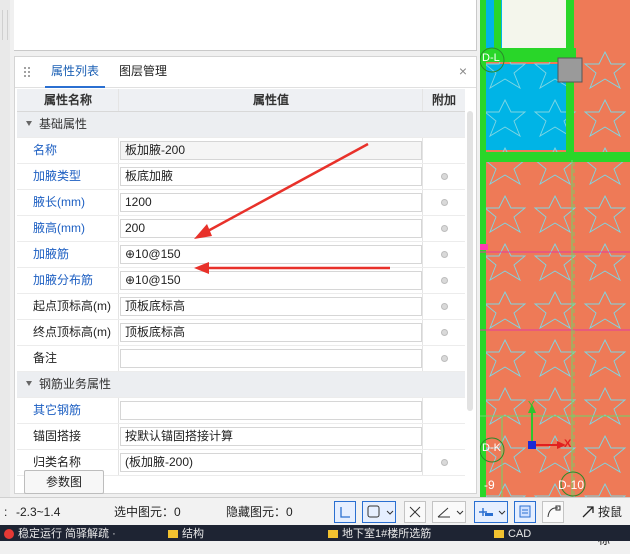 The image size is (630, 554). Describe the element at coordinates (271, 176) in the screenshot. I see `property-value-input: 板底加腋` at that location.